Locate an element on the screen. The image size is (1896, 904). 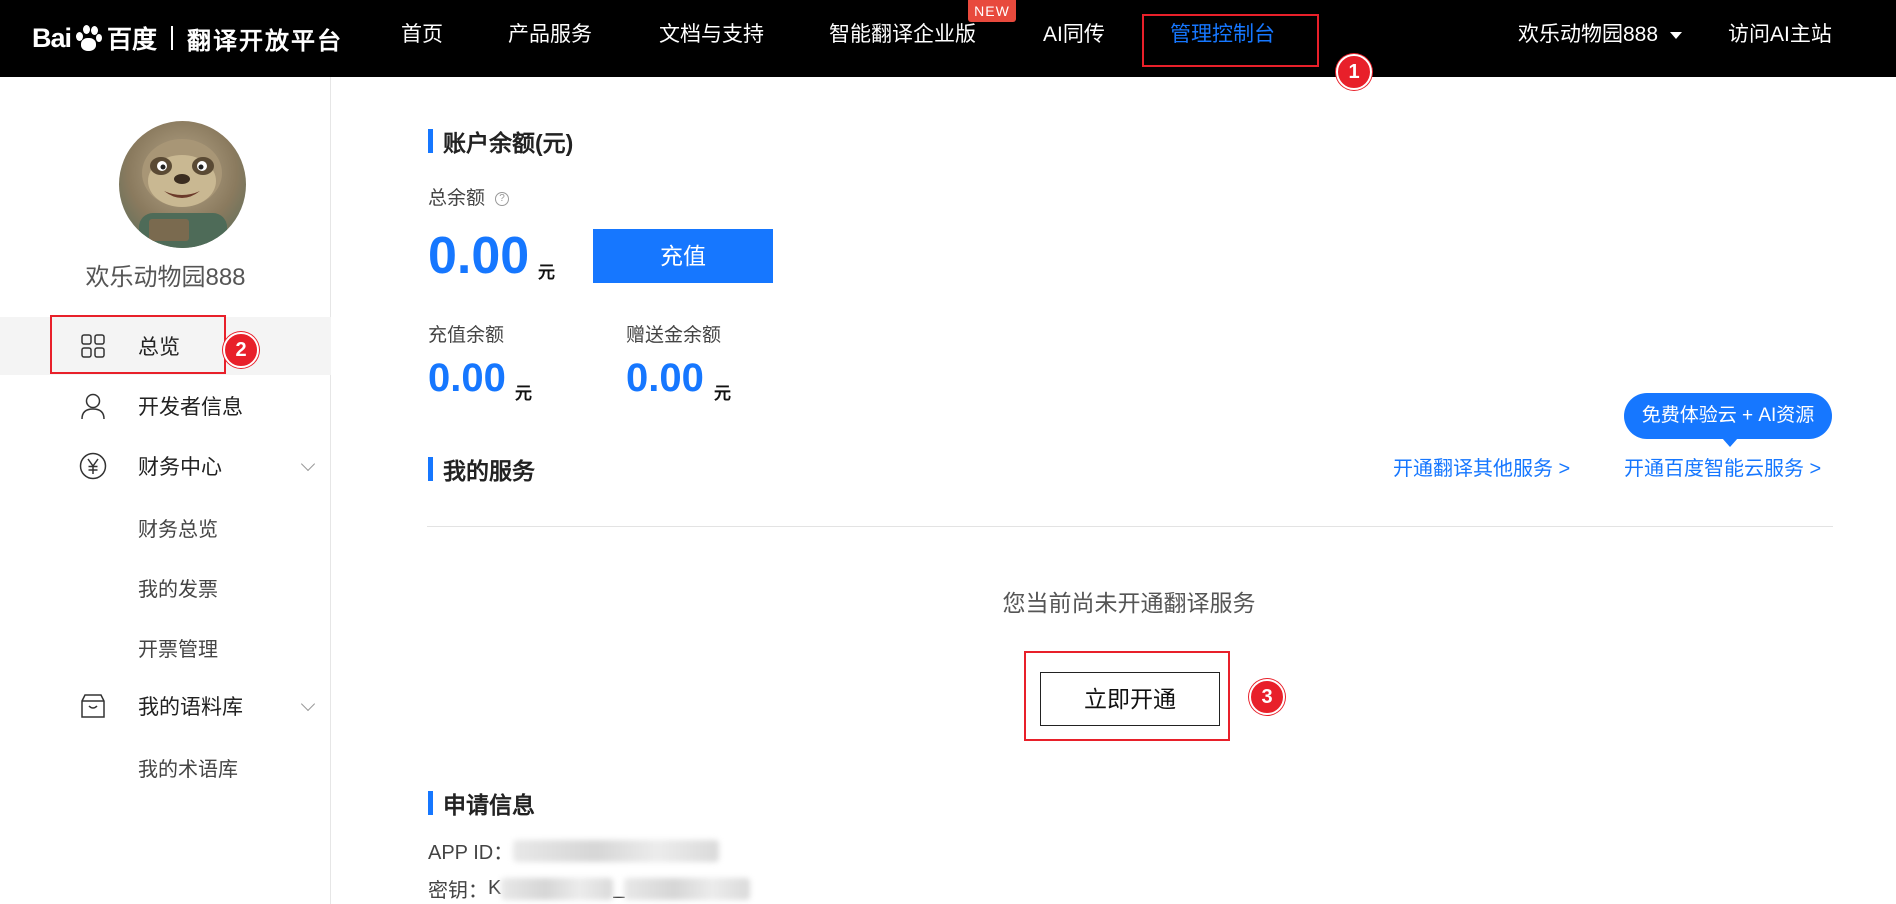
sidebar-item-terminology: 我的术语库 is located at coordinates (188, 767).